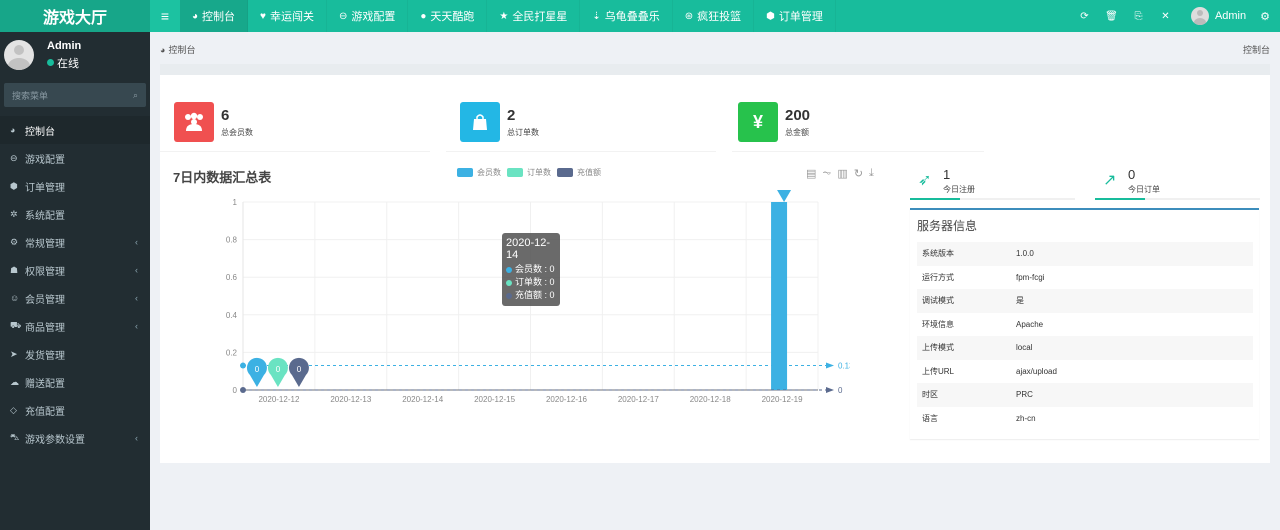 This screenshot has height=530, width=1280. What do you see at coordinates (509, 295) in the screenshot?
I see `series-dot-icon` at bounding box center [509, 295].